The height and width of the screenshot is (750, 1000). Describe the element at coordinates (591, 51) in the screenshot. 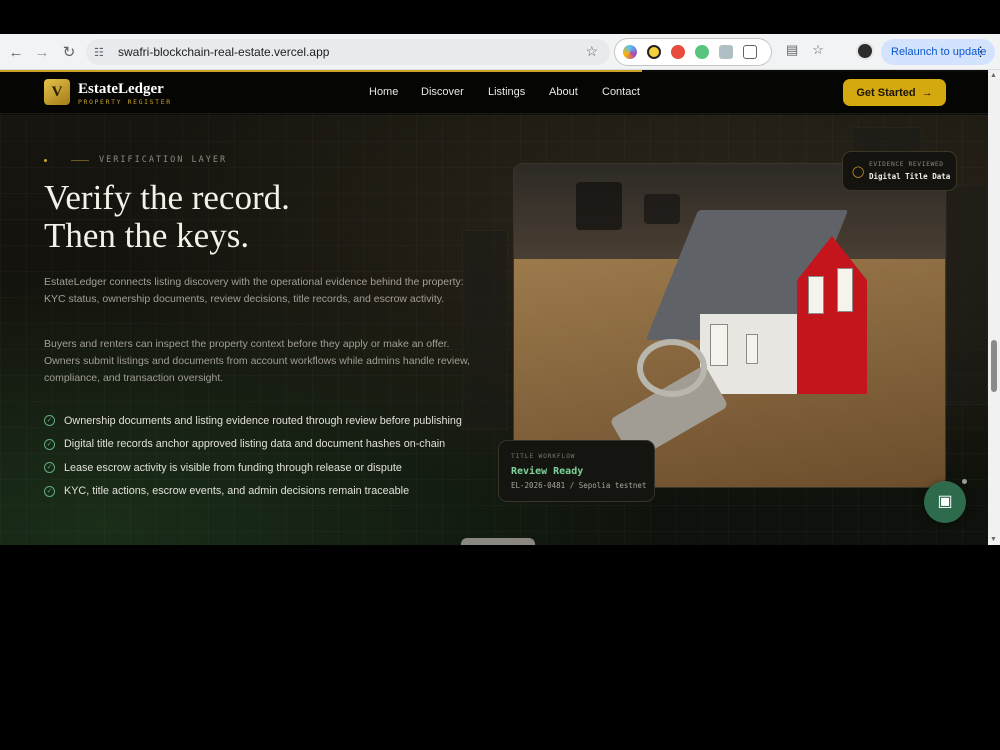

I see `bookmark-star-icon: ☆` at that location.